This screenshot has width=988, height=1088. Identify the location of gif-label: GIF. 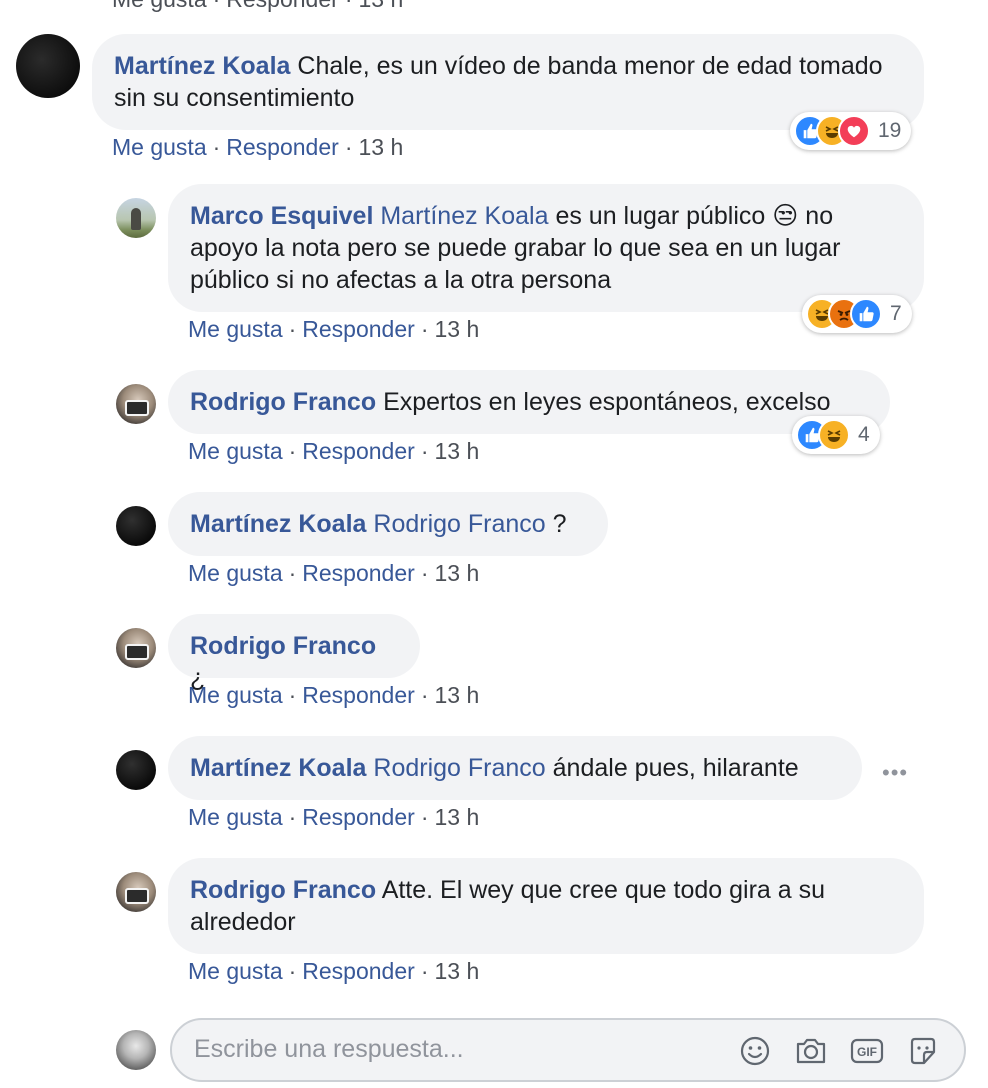
(867, 1052).